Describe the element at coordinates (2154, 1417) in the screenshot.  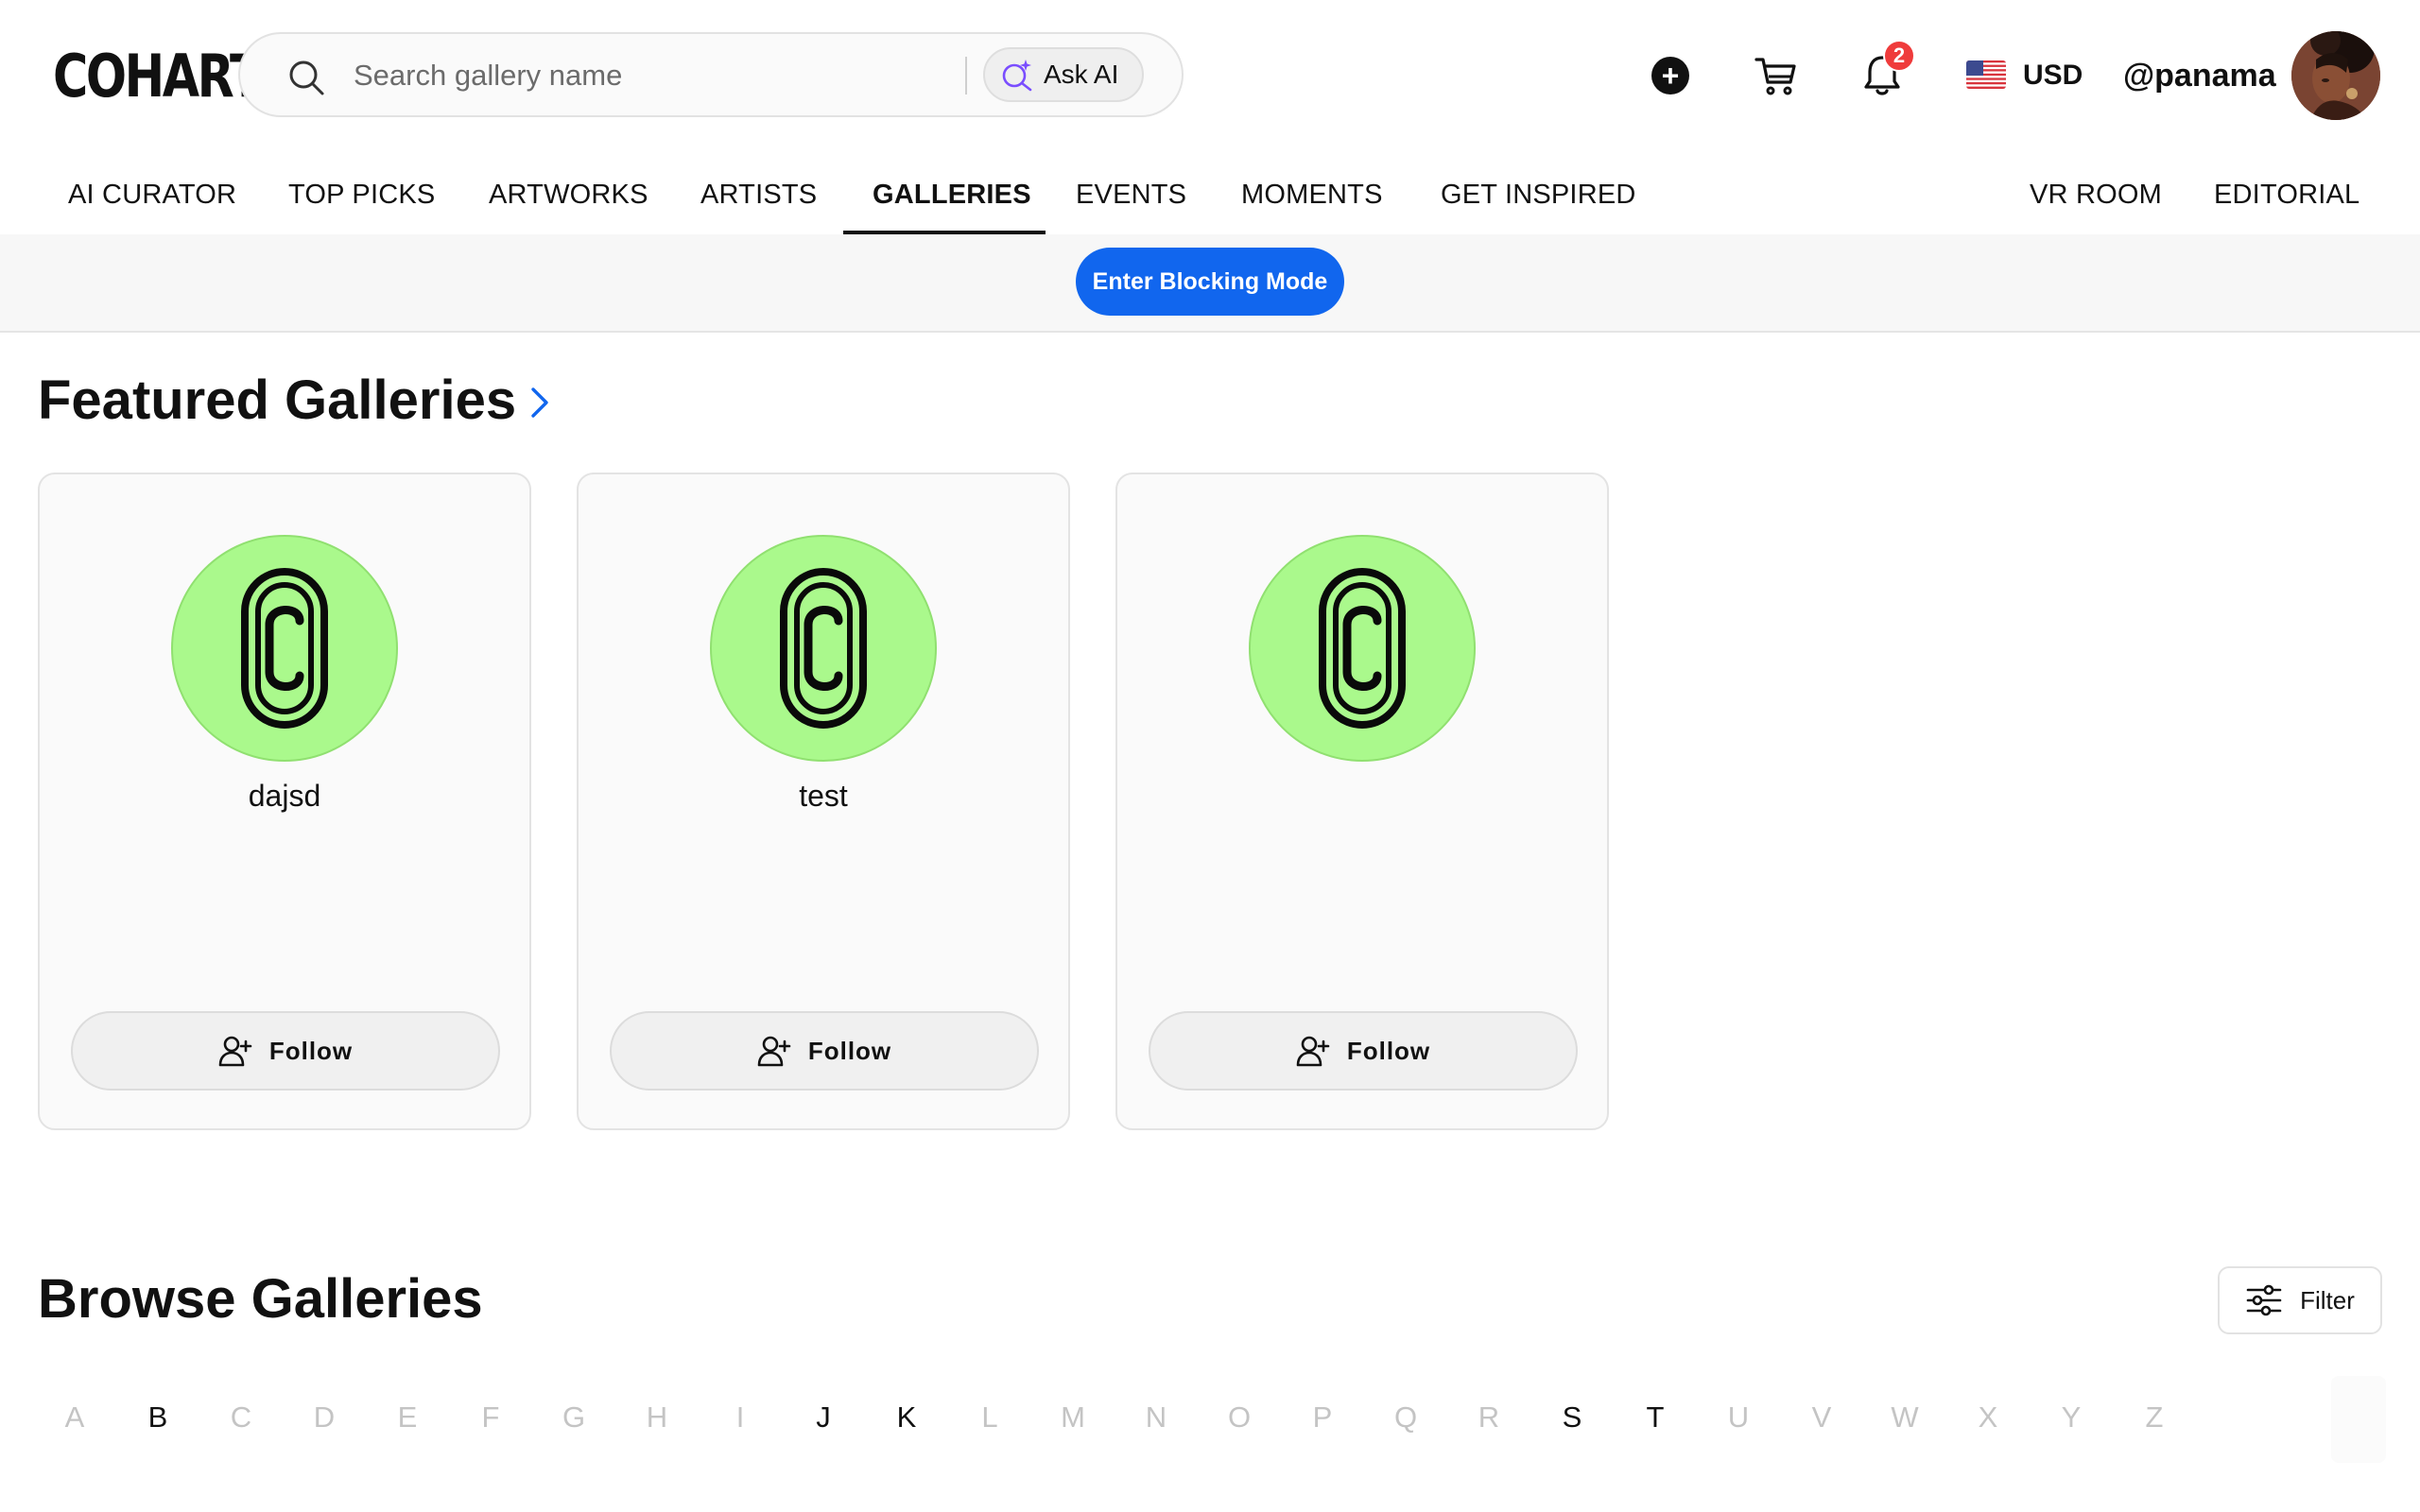
I see `letter-z: Z` at that location.